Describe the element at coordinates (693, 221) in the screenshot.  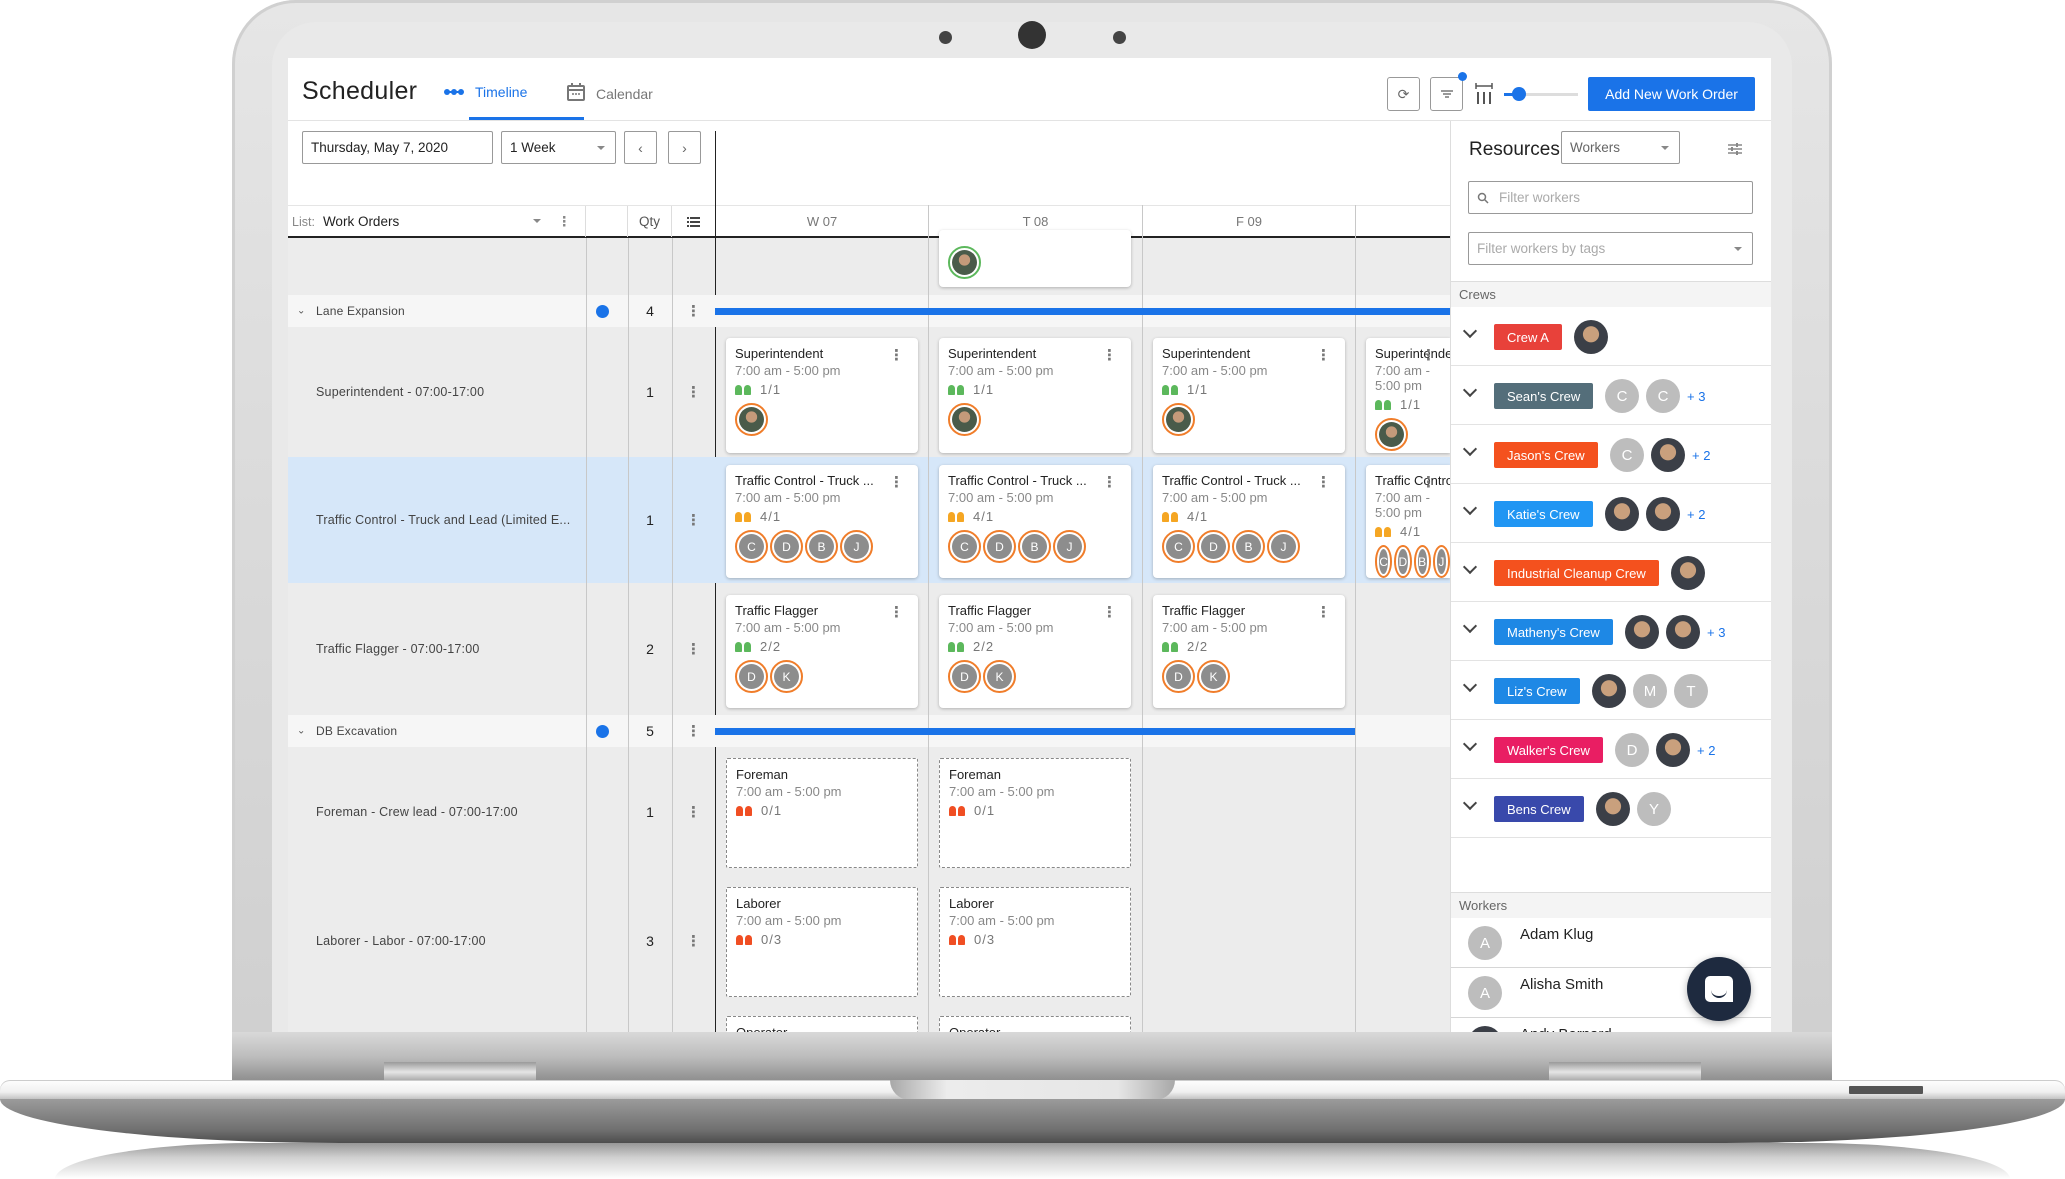
I see `column-settings-button` at that location.